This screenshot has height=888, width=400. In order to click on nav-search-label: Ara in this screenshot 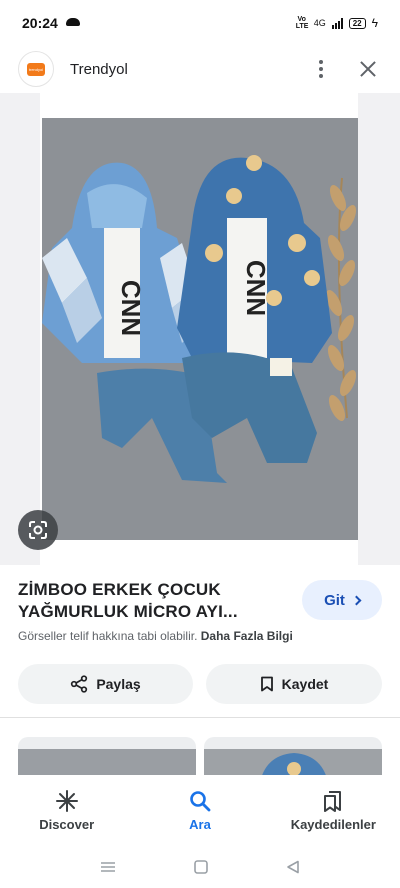, I will do `click(200, 824)`.